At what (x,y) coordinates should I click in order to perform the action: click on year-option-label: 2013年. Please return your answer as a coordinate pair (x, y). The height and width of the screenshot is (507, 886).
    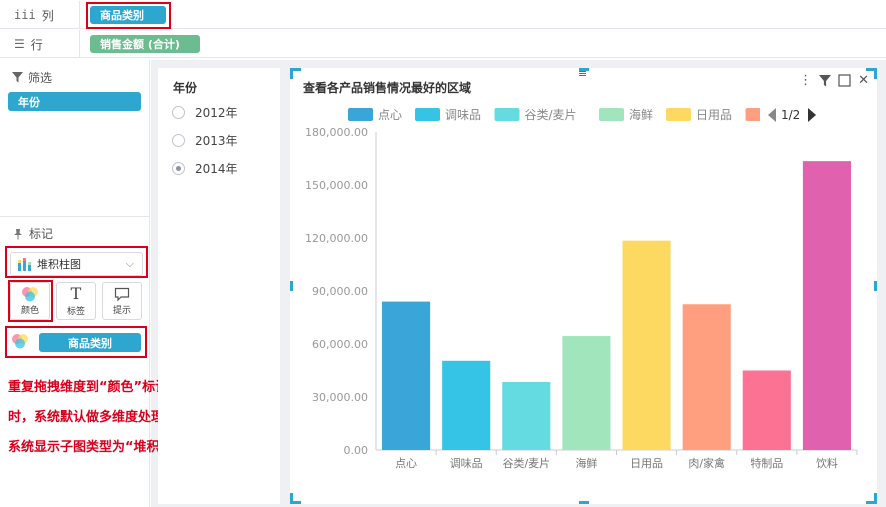
    Looking at the image, I should click on (216, 141).